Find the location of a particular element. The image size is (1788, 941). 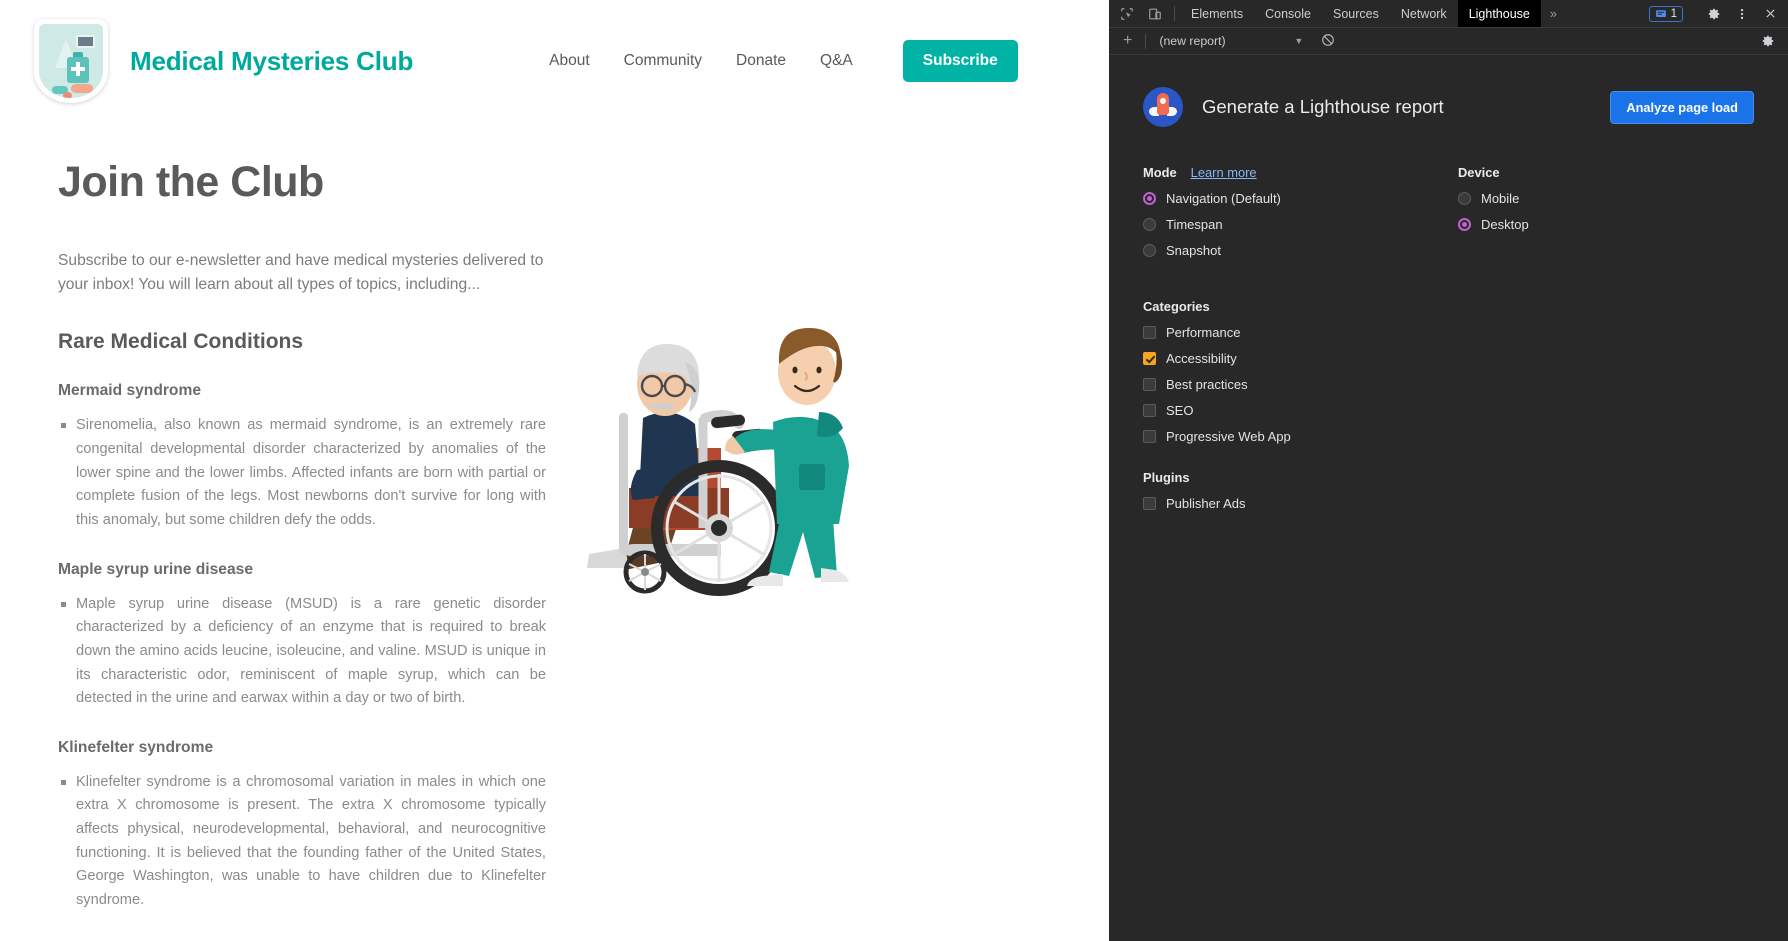

nurse-pushing-elderly-man-in-wheelchair-illustration is located at coordinates (718, 462).